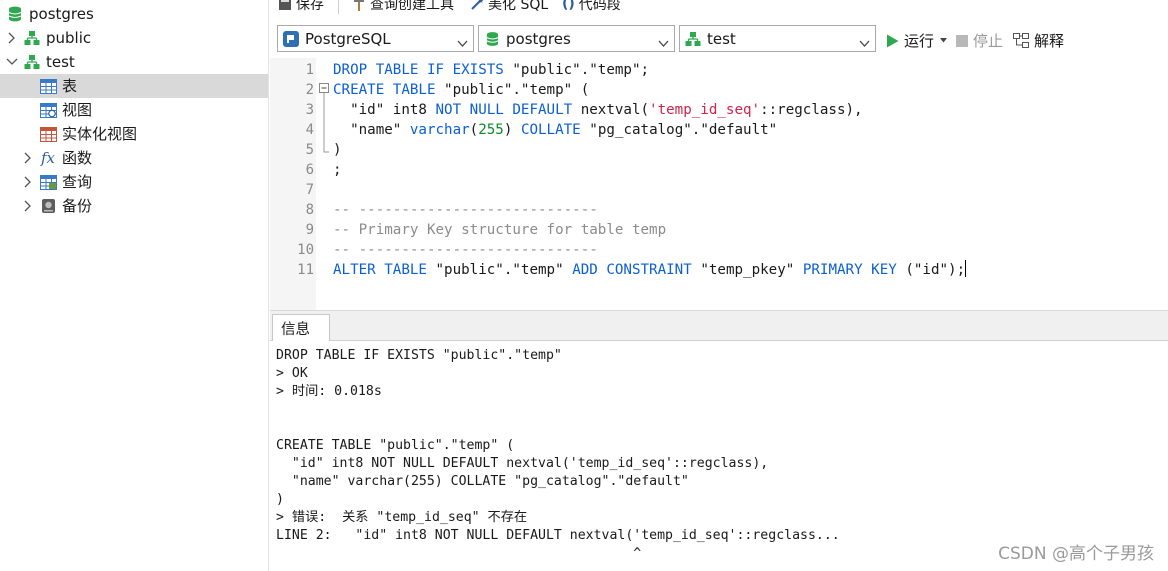  Describe the element at coordinates (47, 158) in the screenshot. I see `function-icon: fx` at that location.